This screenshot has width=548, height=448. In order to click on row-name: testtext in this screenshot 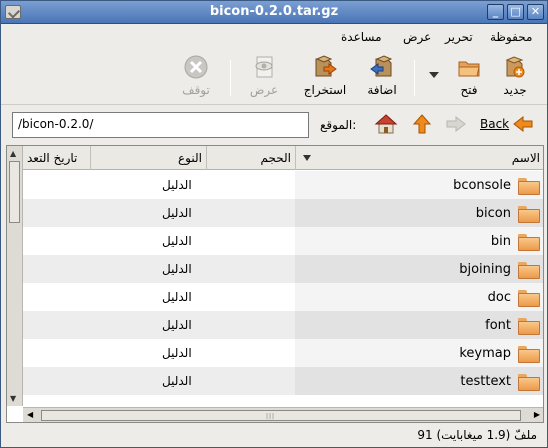, I will do `click(485, 381)`.